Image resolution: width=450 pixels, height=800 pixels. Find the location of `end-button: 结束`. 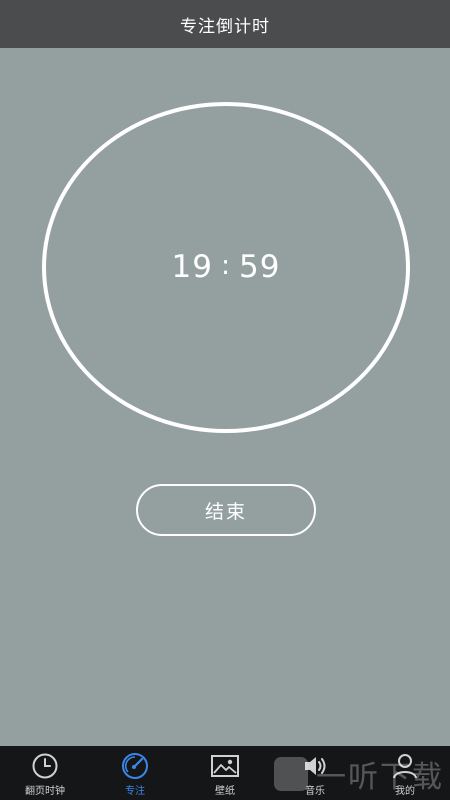

end-button: 结束 is located at coordinates (226, 510).